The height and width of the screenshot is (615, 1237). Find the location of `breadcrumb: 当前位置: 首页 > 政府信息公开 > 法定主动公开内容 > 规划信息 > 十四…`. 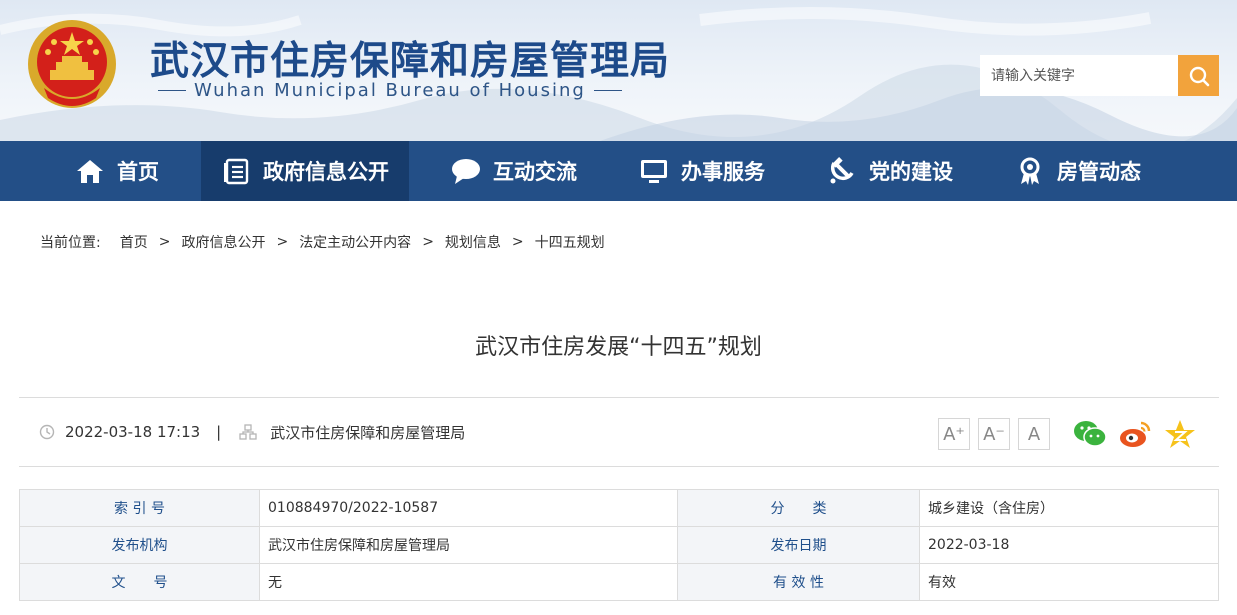

breadcrumb: 当前位置: 首页 > 政府信息公开 > 法定主动公开内容 > 规划信息 > 十四… is located at coordinates (322, 242).